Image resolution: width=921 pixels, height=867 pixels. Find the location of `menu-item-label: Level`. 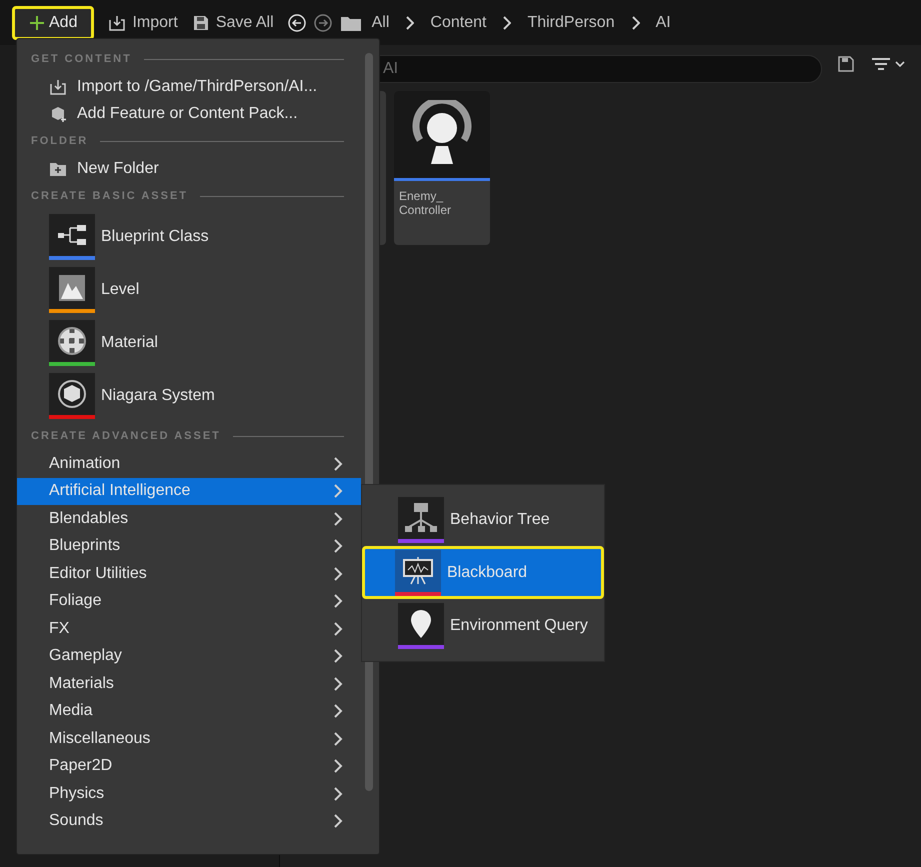

menu-item-label: Level is located at coordinates (120, 290).